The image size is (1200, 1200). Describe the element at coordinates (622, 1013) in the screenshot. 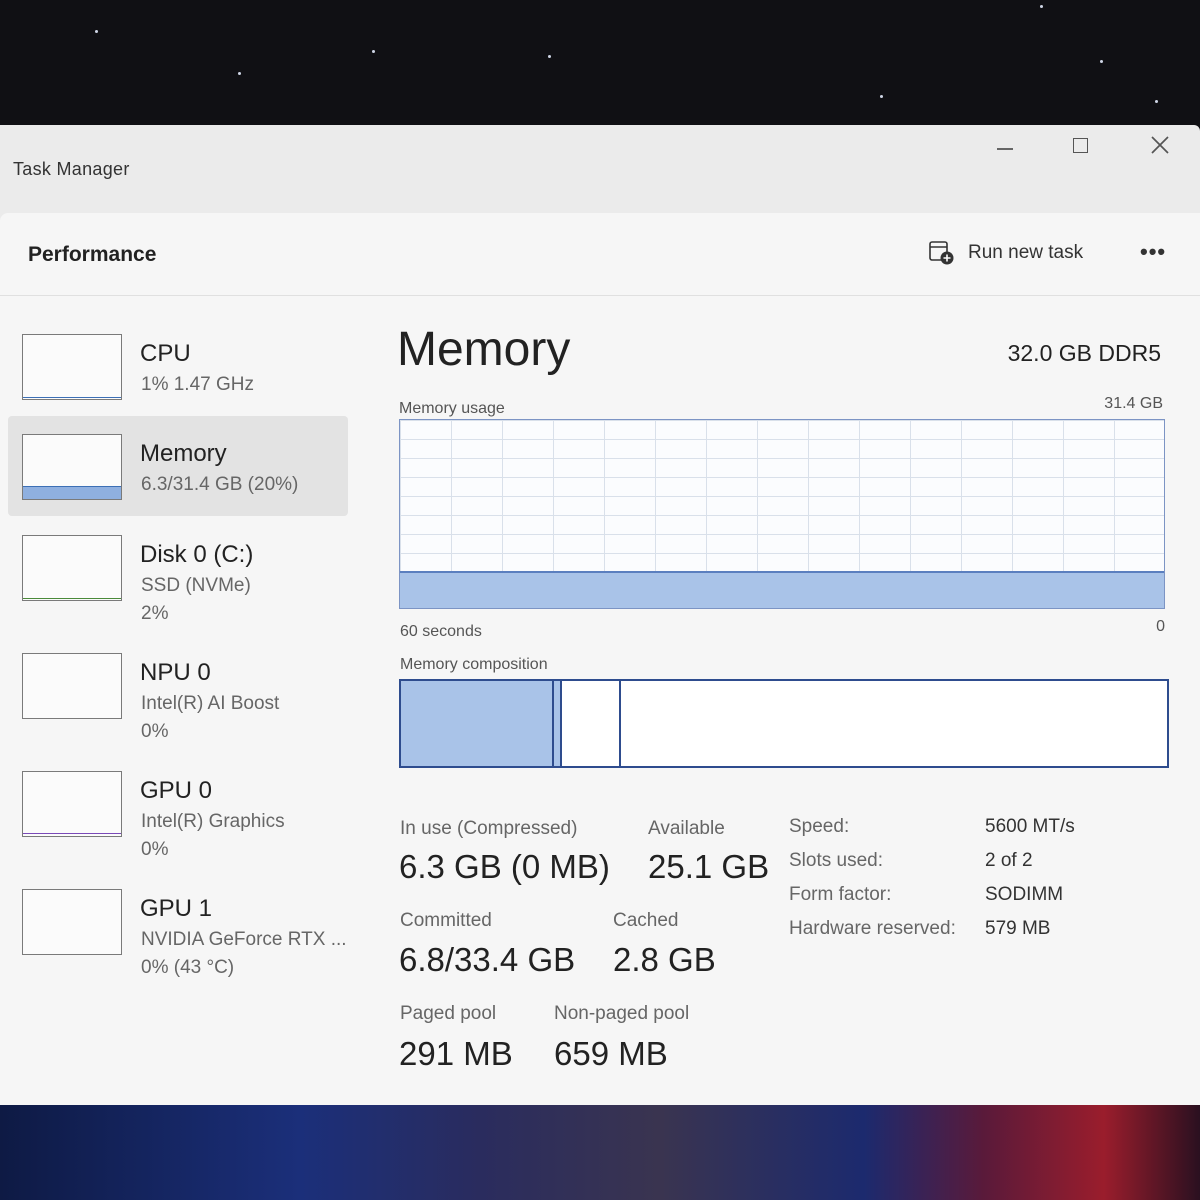

I see `non-paged-pool-label: Non-paged pool` at that location.